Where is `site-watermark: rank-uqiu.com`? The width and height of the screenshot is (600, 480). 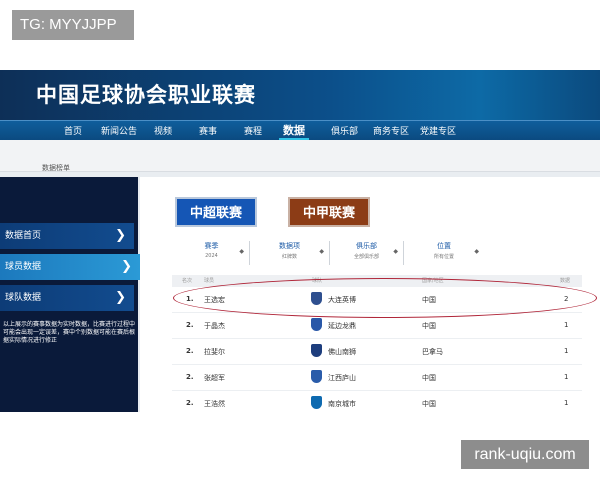 site-watermark: rank-uqiu.com is located at coordinates (525, 454).